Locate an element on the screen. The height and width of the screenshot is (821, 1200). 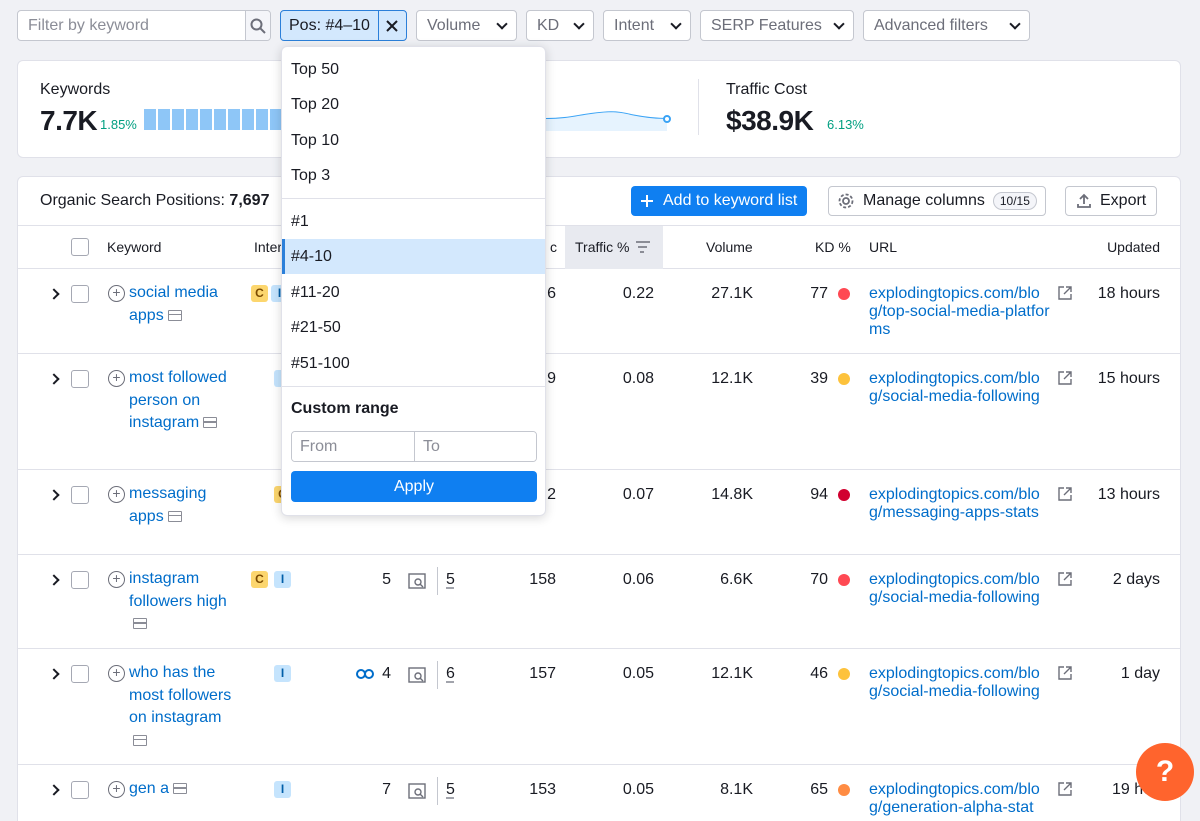
select-all-checkbox is located at coordinates (80, 247).